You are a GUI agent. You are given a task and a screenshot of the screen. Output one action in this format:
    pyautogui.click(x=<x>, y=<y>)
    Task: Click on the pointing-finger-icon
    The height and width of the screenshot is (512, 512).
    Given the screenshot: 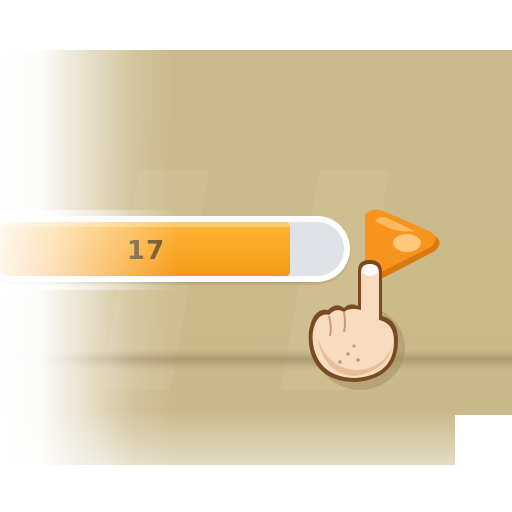 What is the action you would take?
    pyautogui.click(x=356, y=325)
    